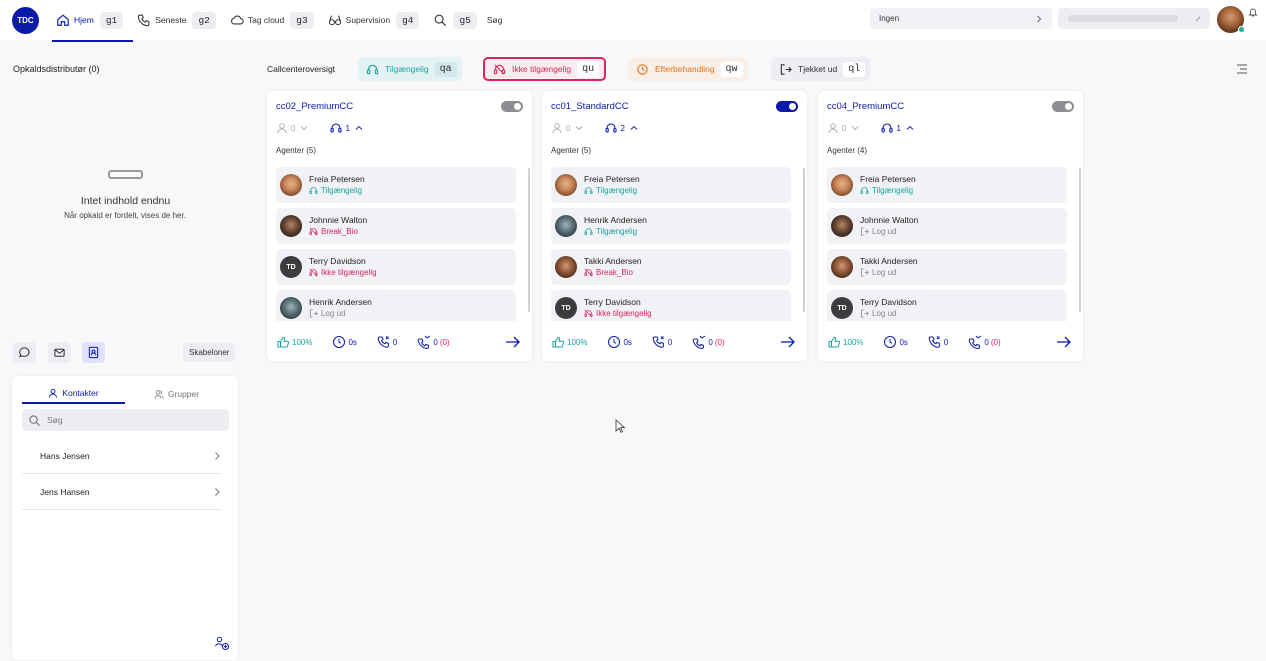 The width and height of the screenshot is (1266, 661). I want to click on add-contact-icon, so click(222, 643).